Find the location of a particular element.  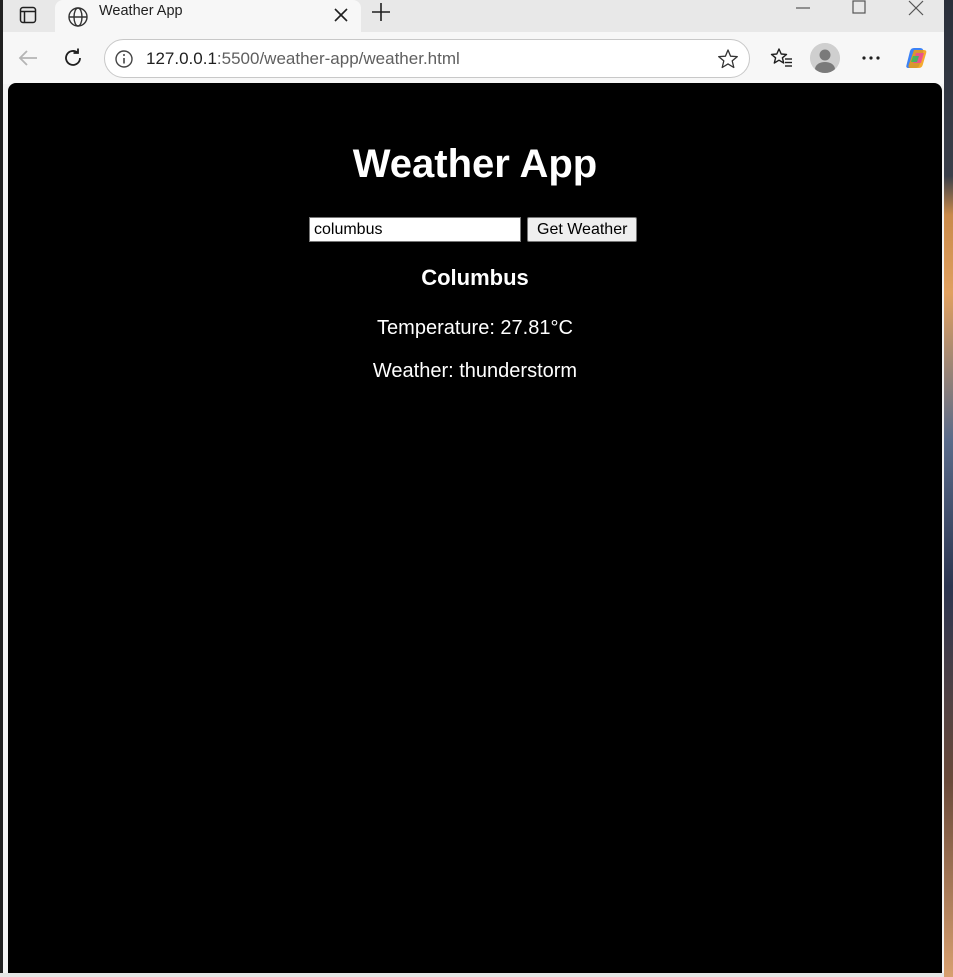

back-arrow-icon is located at coordinates (27, 58).